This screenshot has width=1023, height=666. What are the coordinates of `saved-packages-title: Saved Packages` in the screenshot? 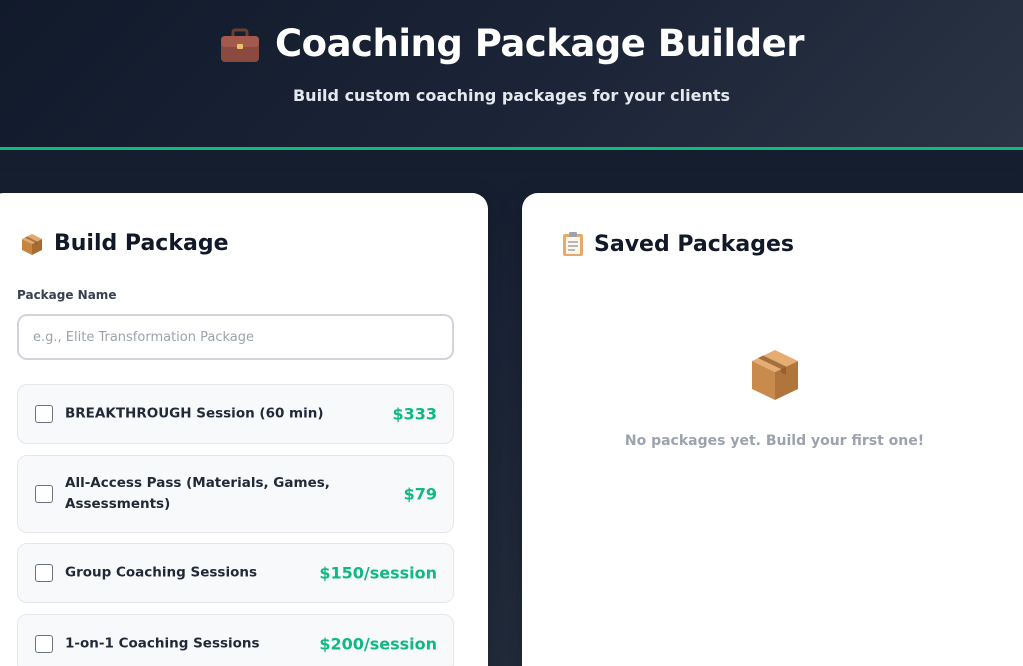 It's located at (694, 244).